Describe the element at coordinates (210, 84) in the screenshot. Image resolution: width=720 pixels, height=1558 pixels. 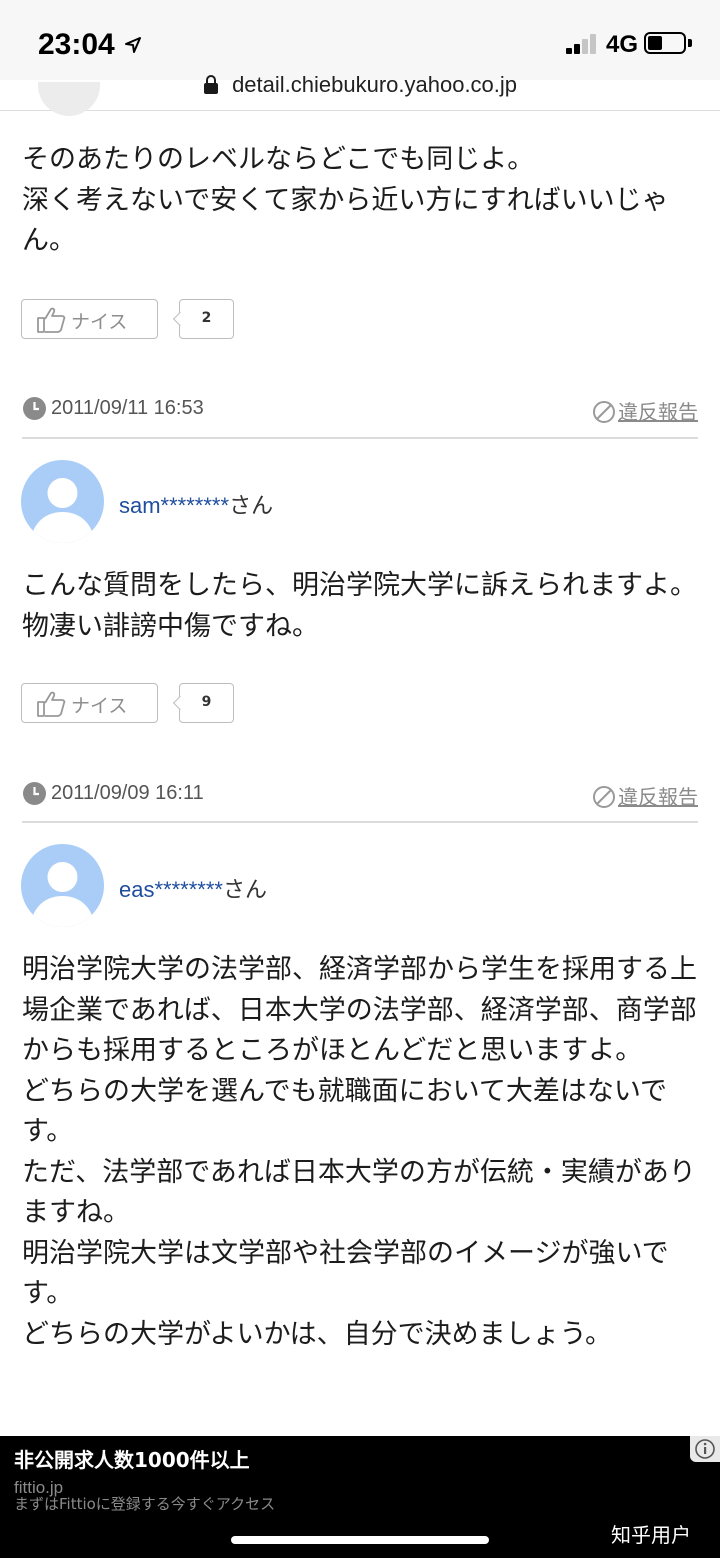
I see `lock-icon` at that location.